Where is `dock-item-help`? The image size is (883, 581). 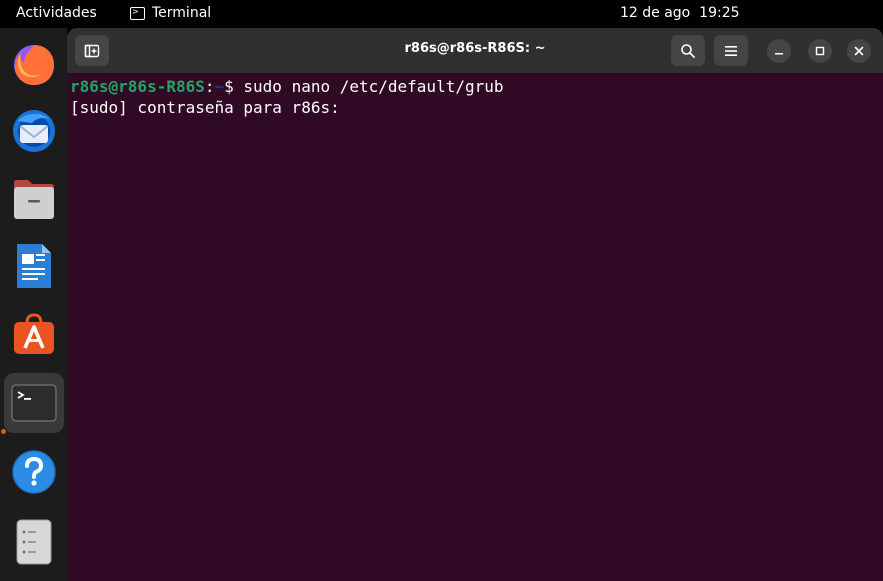
dock-item-help is located at coordinates (34, 472).